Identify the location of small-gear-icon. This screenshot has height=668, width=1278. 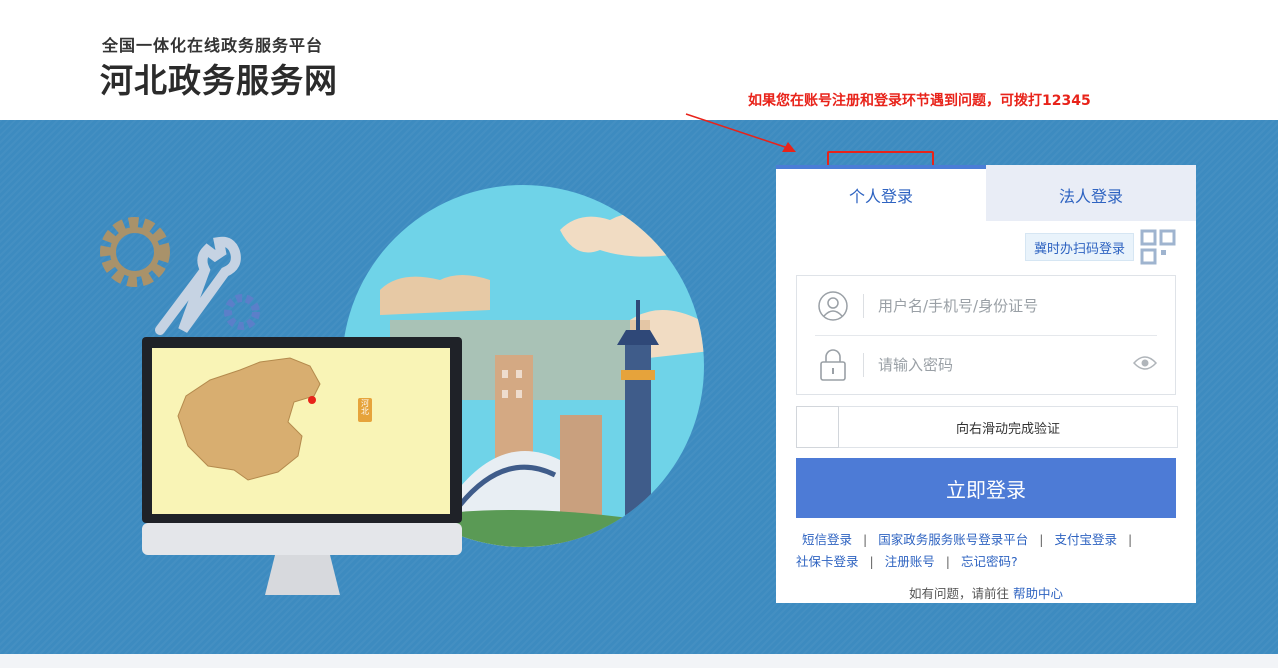
(242, 312).